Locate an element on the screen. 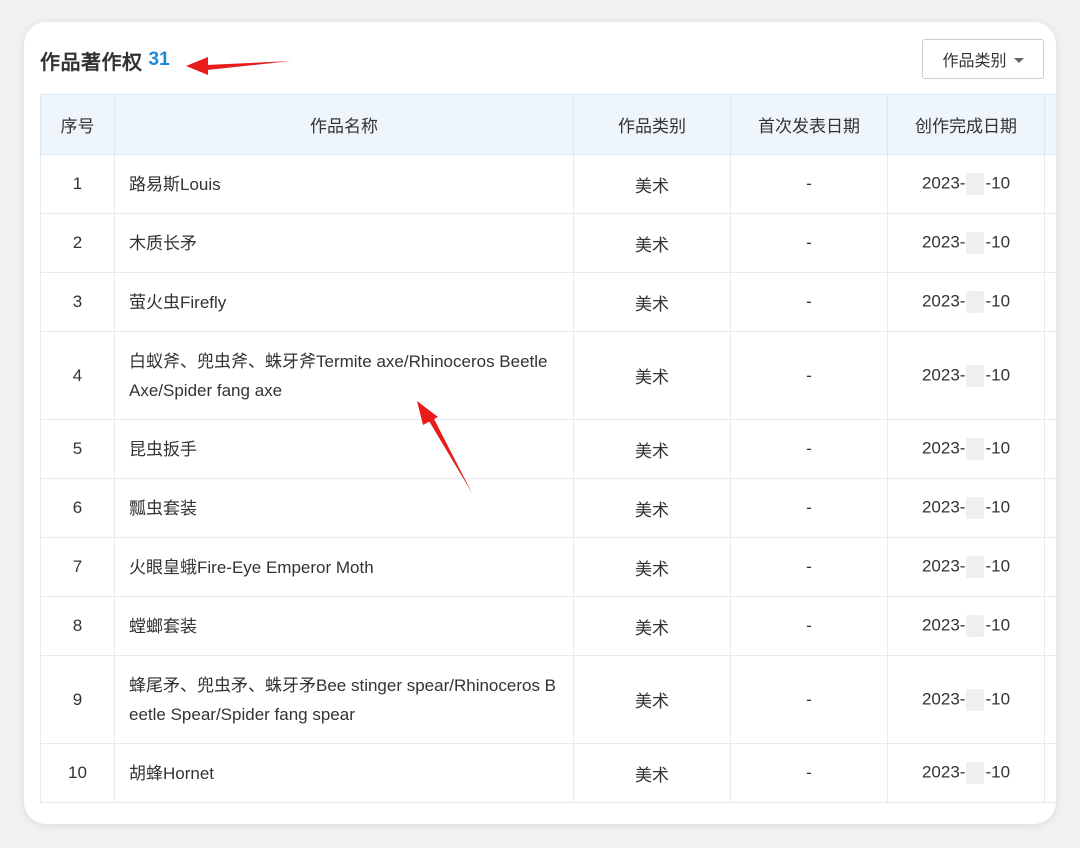 This screenshot has height=848, width=1080. cell-index: 6 is located at coordinates (77, 508).